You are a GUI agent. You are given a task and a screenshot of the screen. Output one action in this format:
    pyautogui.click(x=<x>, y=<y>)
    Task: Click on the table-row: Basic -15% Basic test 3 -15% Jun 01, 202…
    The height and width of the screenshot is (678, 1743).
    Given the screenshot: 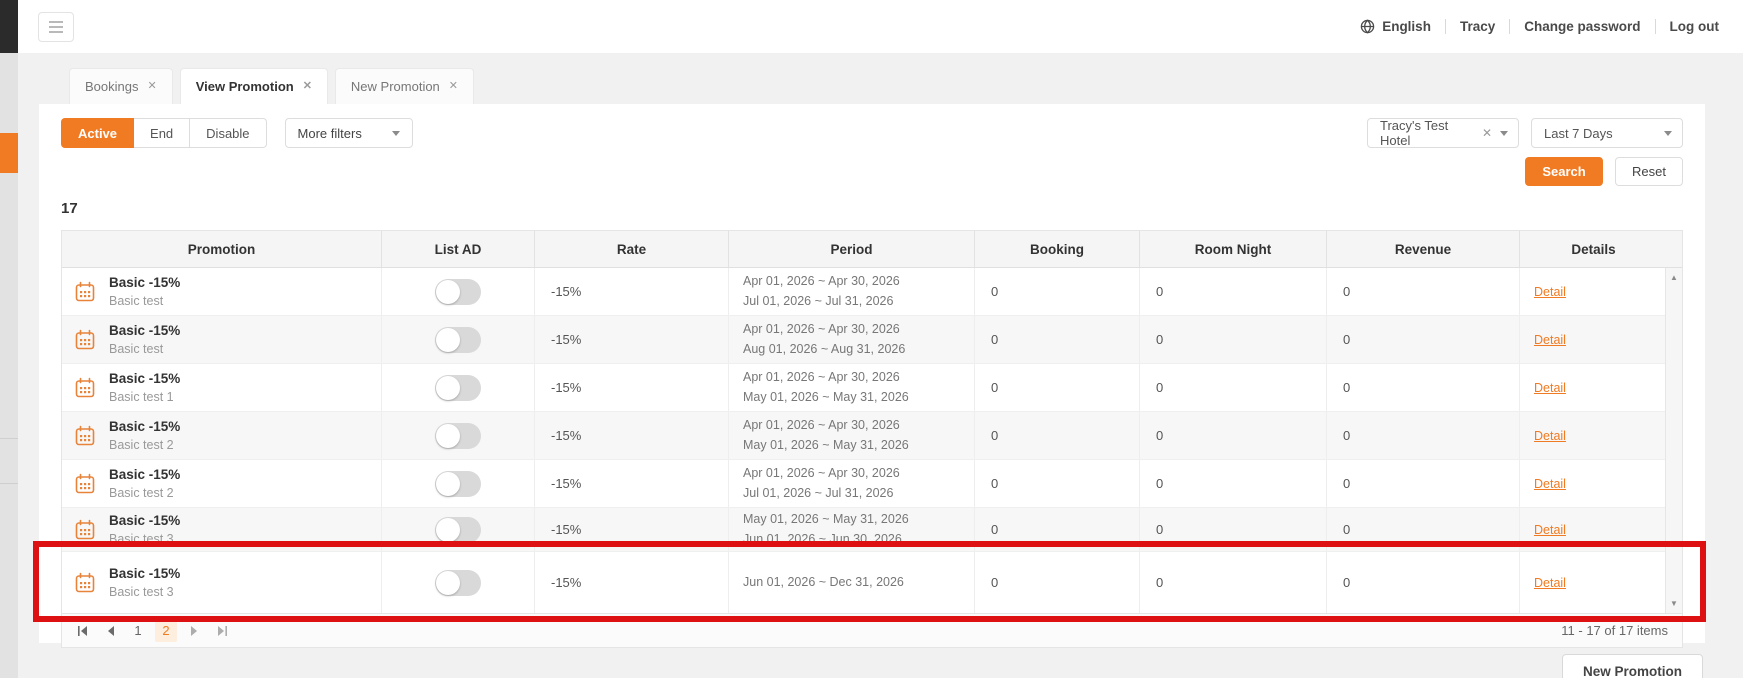 What is the action you would take?
    pyautogui.click(x=872, y=582)
    